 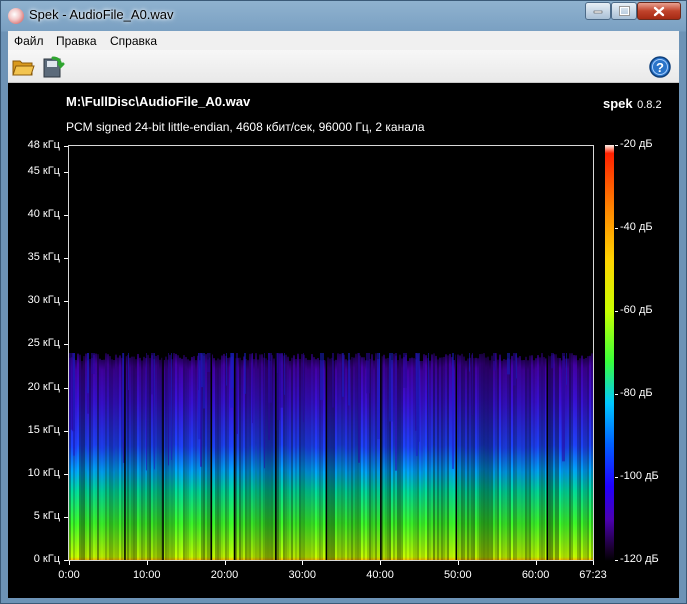 What do you see at coordinates (624, 11) in the screenshot?
I see `maximize-button` at bounding box center [624, 11].